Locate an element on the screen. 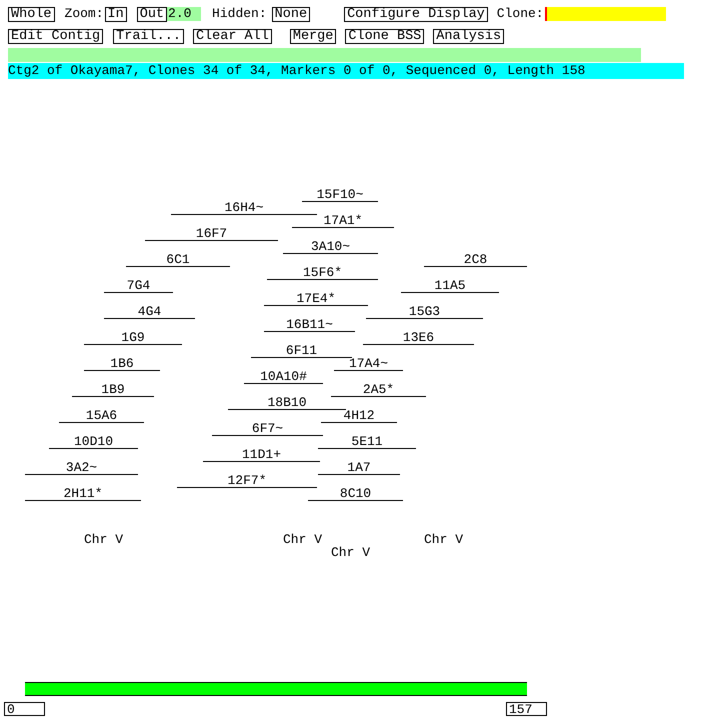  clone-bar: 1G9 is located at coordinates (133, 338).